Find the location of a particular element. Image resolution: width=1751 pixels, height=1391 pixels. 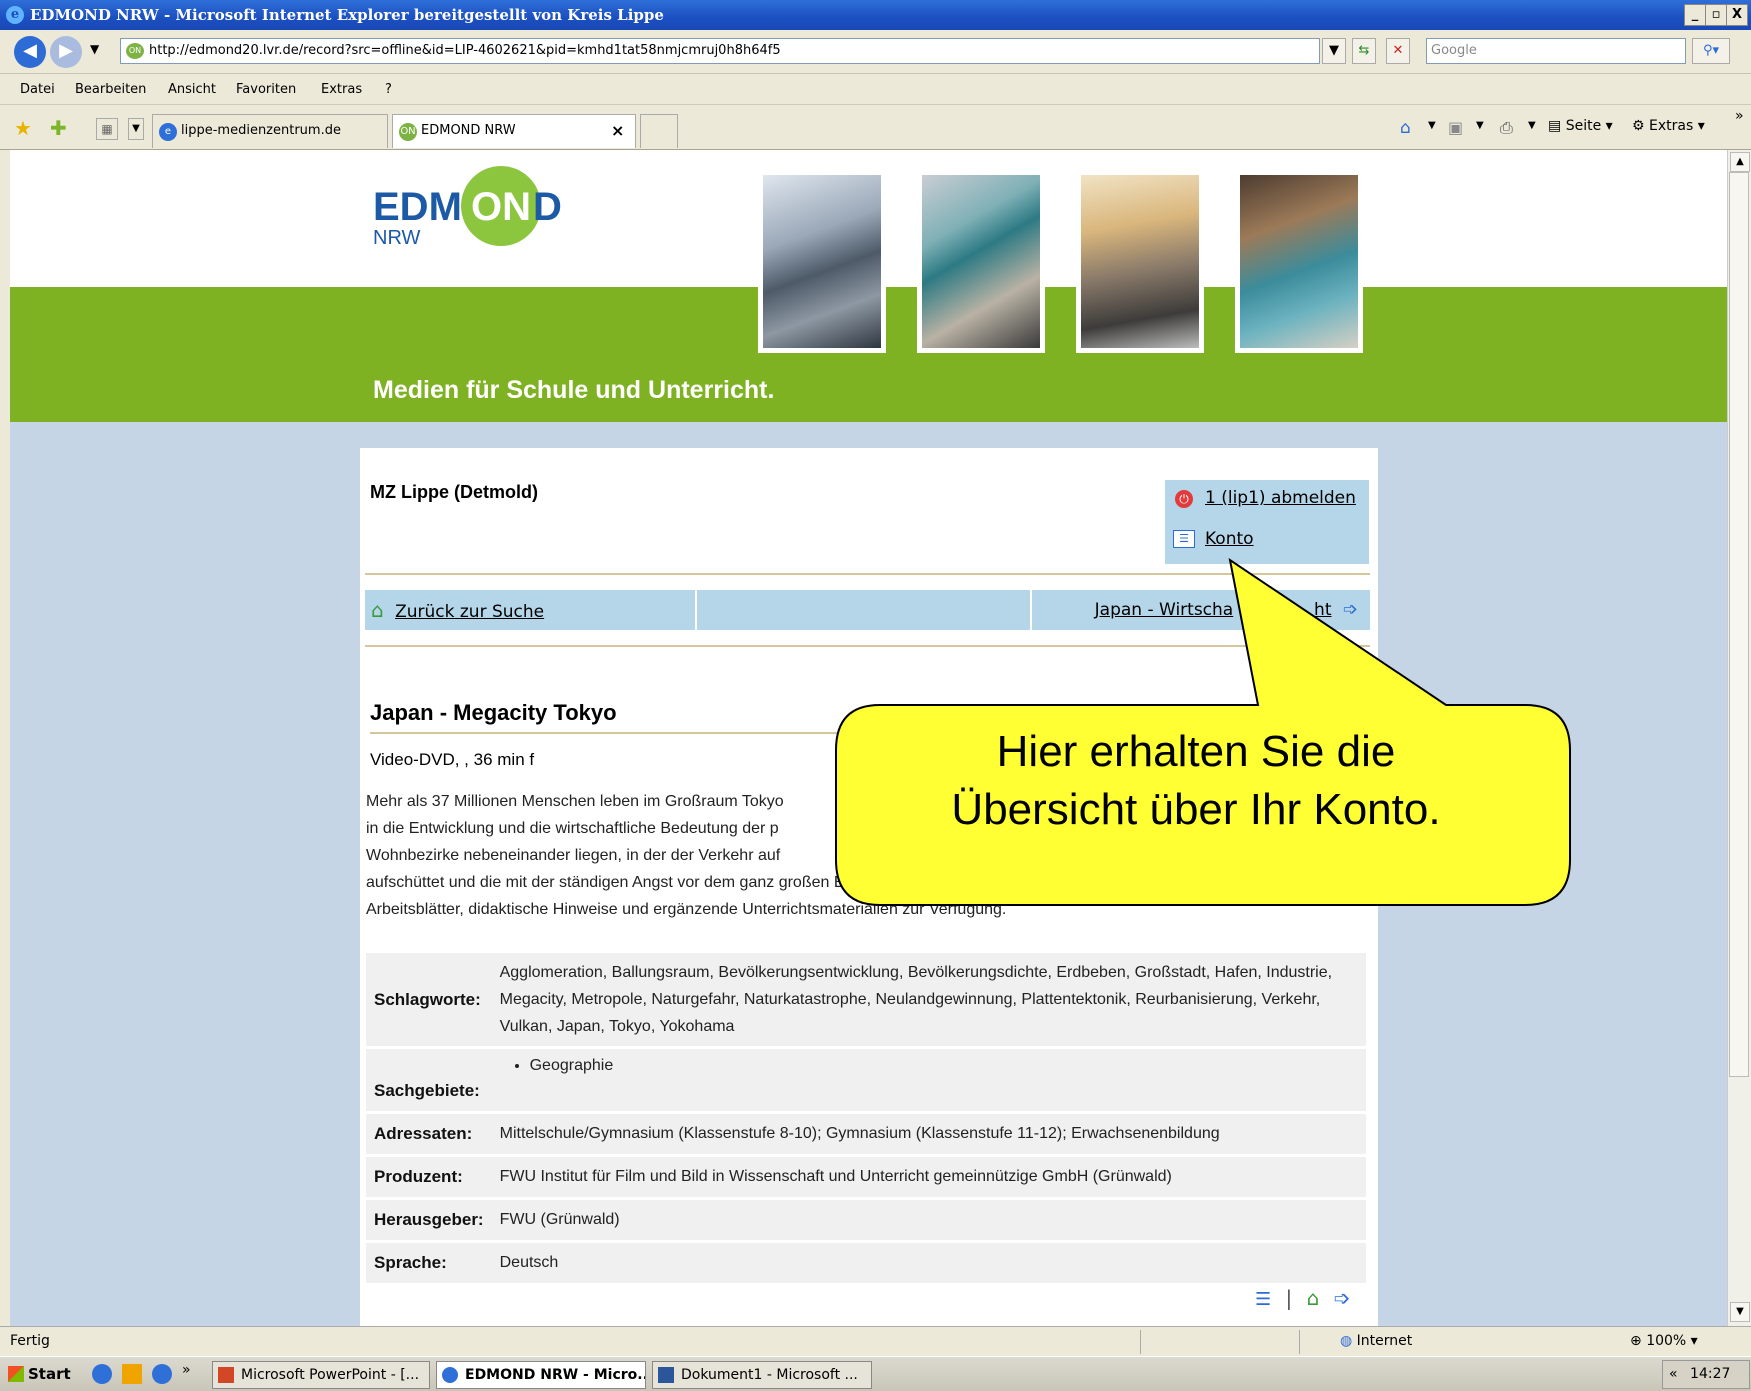

scroll-down-icon: ▼ is located at coordinates (1740, 1312).